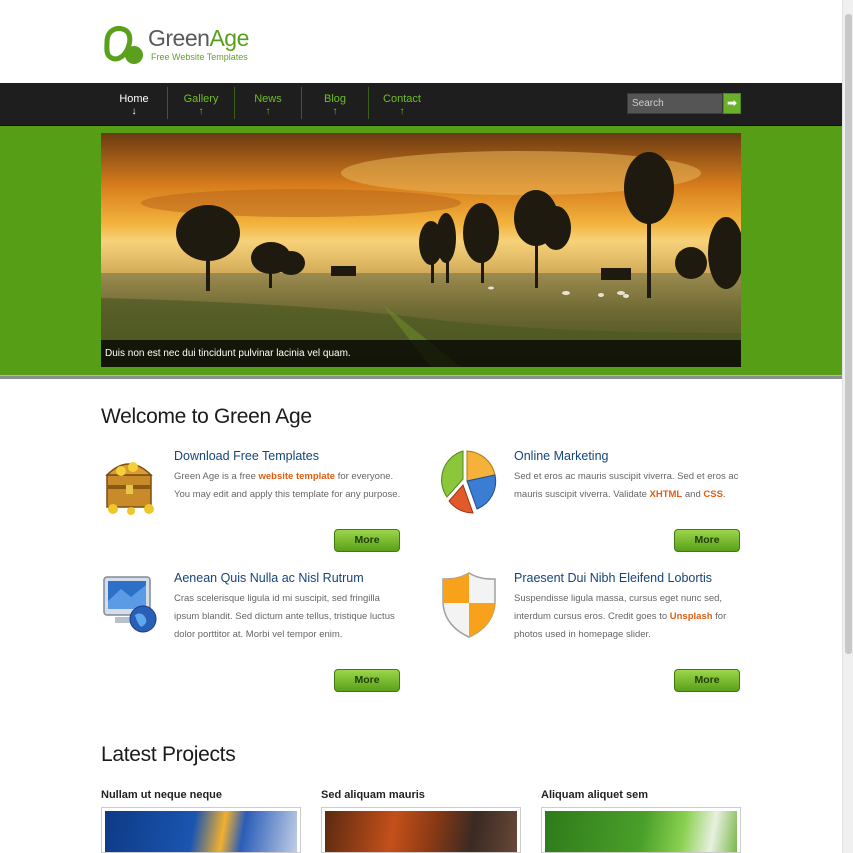  Describe the element at coordinates (421, 41) in the screenshot. I see `header: GreenAge Free Website Templates` at that location.